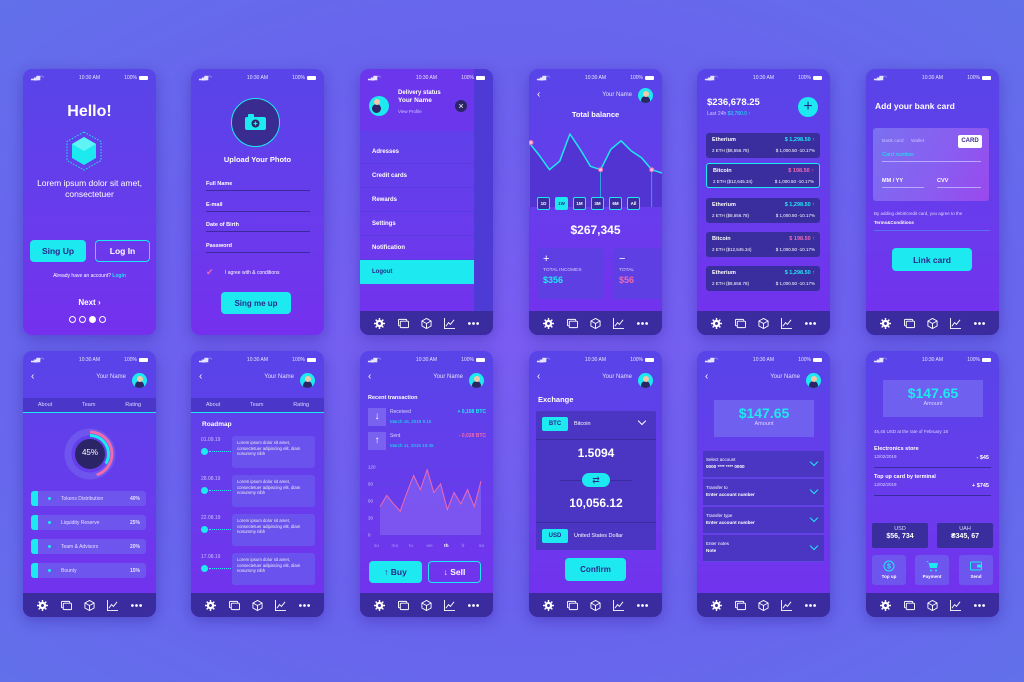 The height and width of the screenshot is (682, 1024). I want to click on transfer-field: Enter notes Note, so click(763, 548).